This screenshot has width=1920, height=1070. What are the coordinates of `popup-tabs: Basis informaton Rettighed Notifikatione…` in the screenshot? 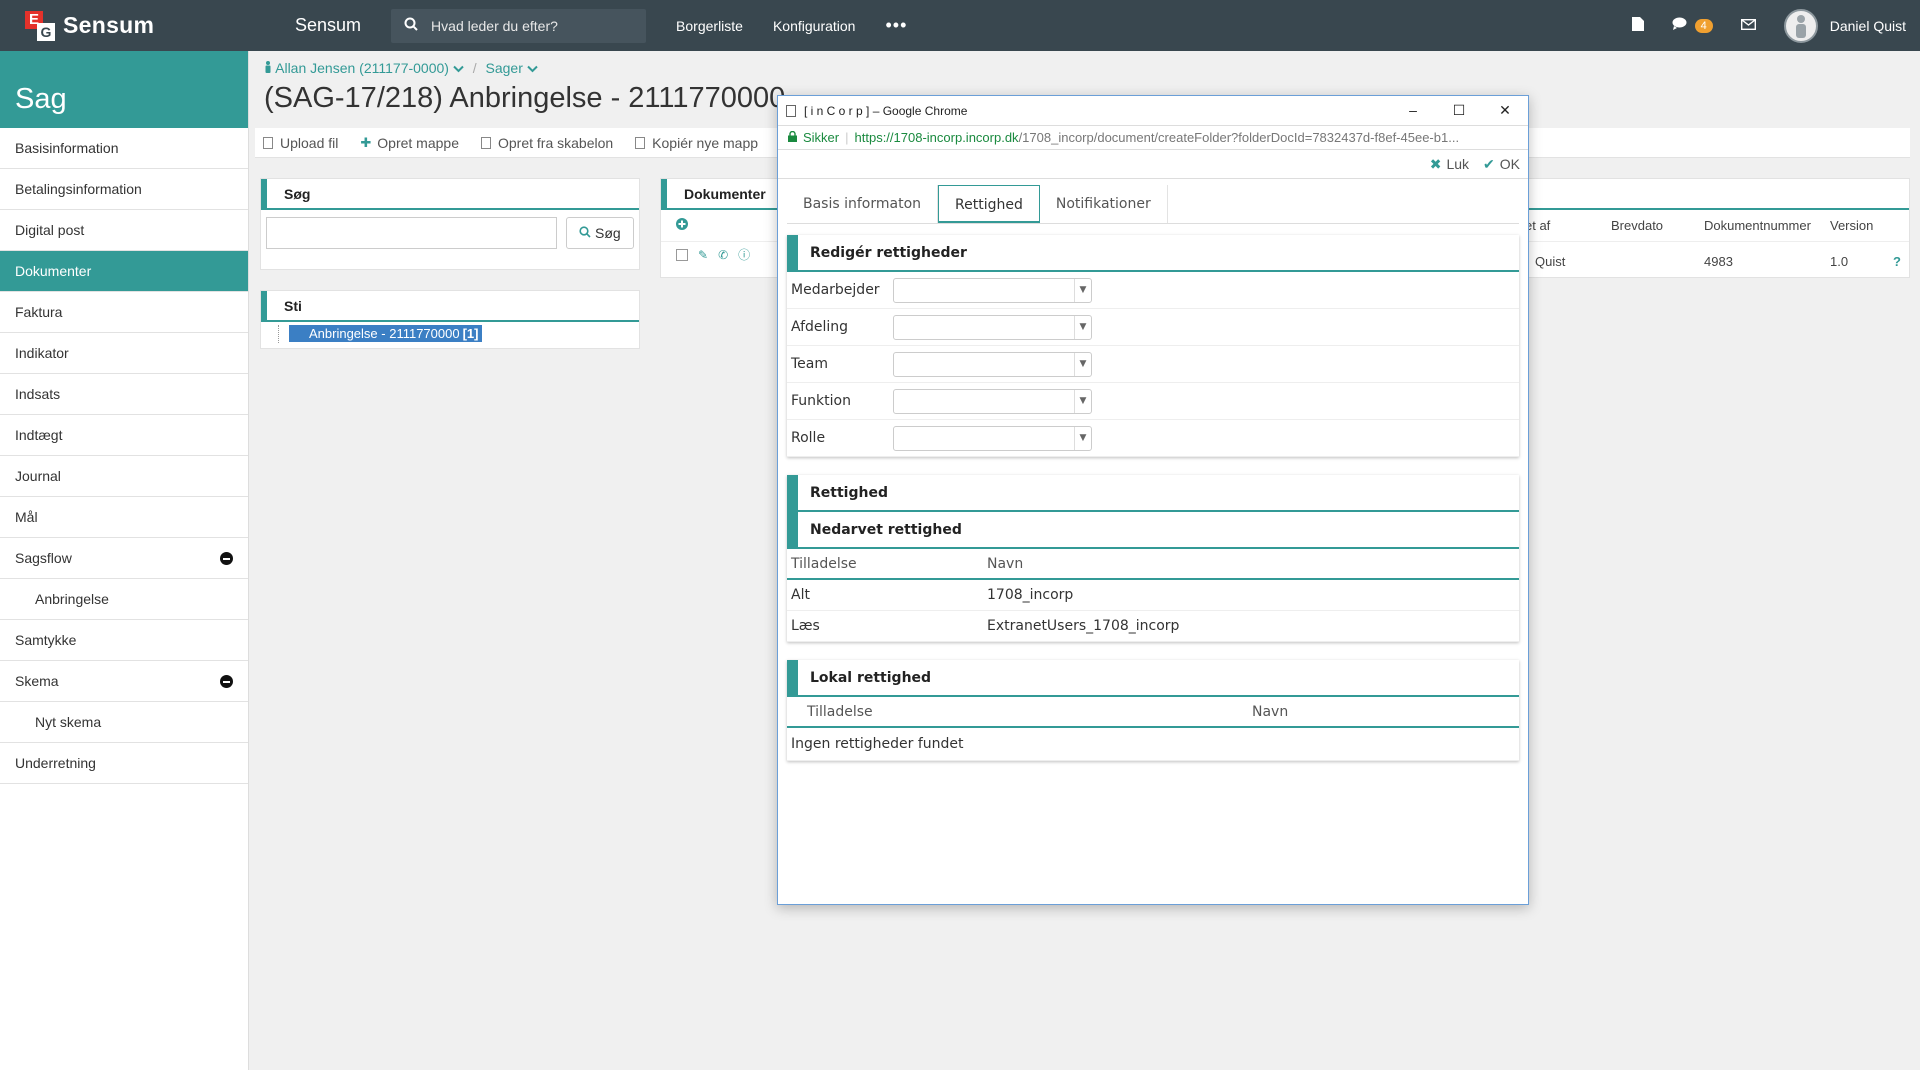 It's located at (1153, 204).